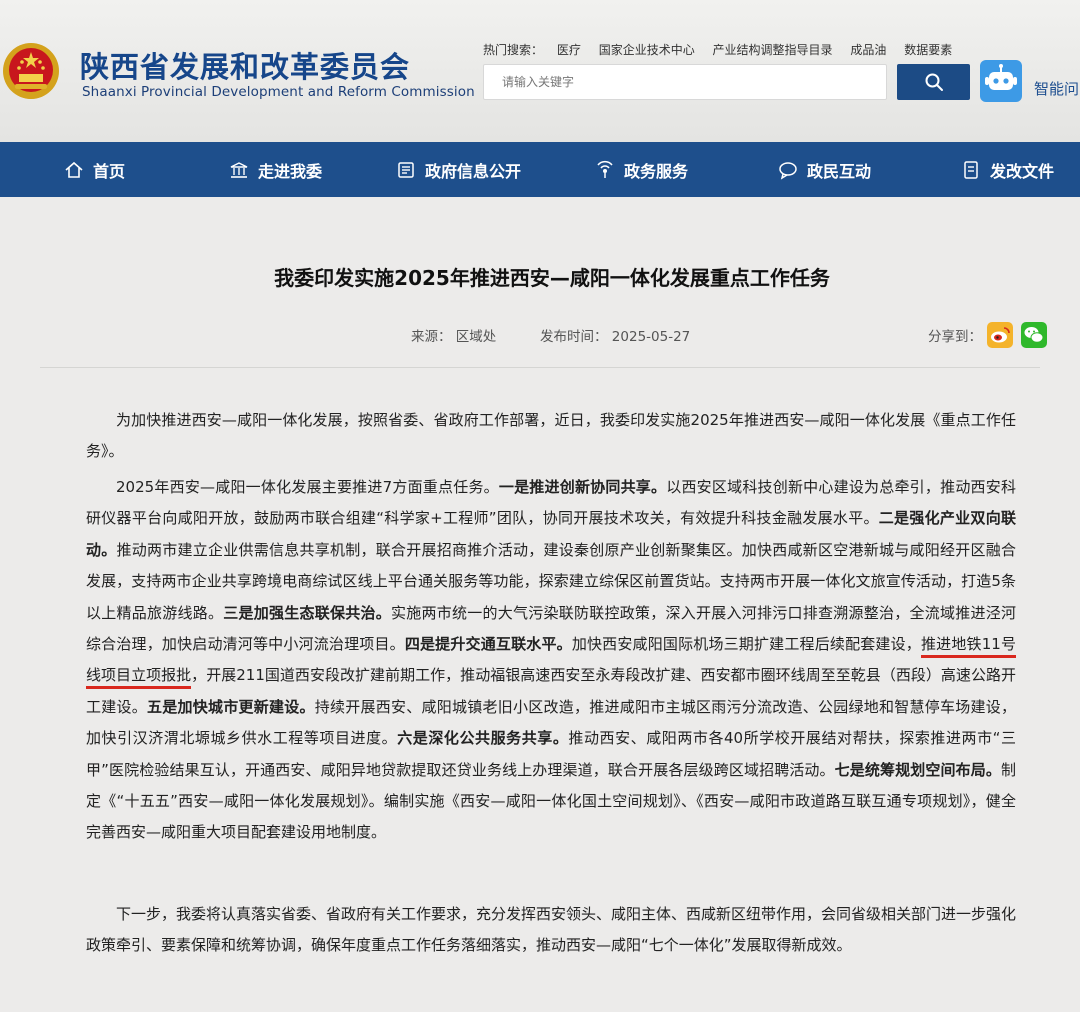 The height and width of the screenshot is (1012, 1080). Describe the element at coordinates (651, 337) in the screenshot. I see `date-value: 2025-05-27` at that location.